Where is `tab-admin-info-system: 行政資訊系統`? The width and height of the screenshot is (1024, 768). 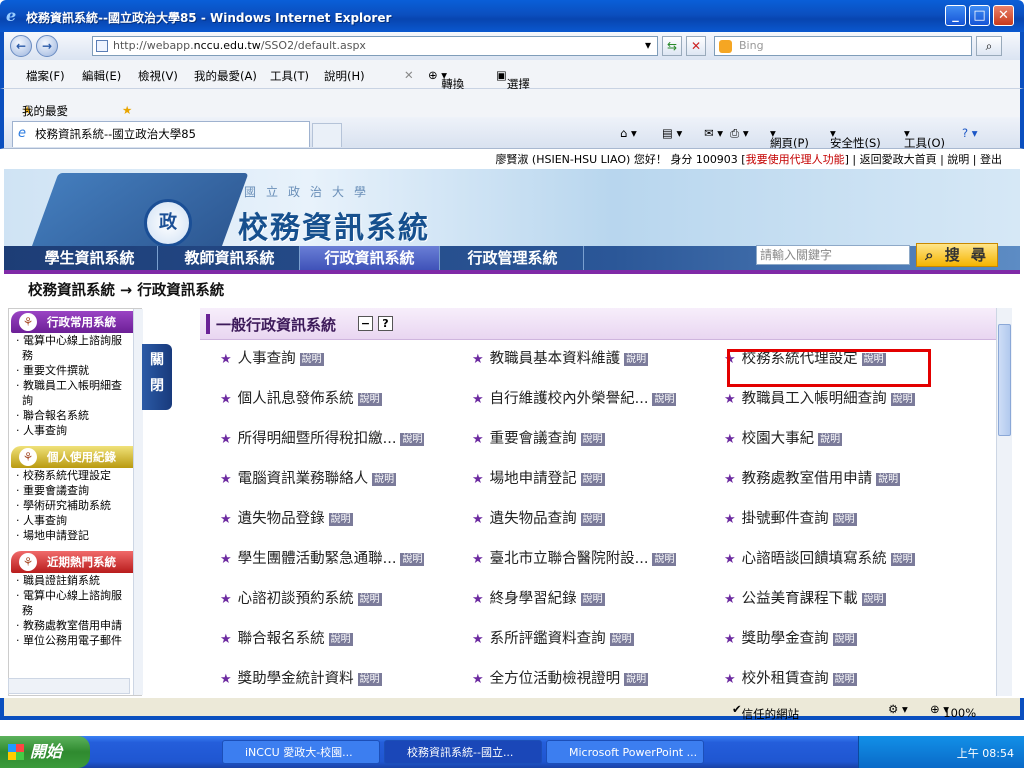 tab-admin-info-system: 行政資訊系統 is located at coordinates (370, 258).